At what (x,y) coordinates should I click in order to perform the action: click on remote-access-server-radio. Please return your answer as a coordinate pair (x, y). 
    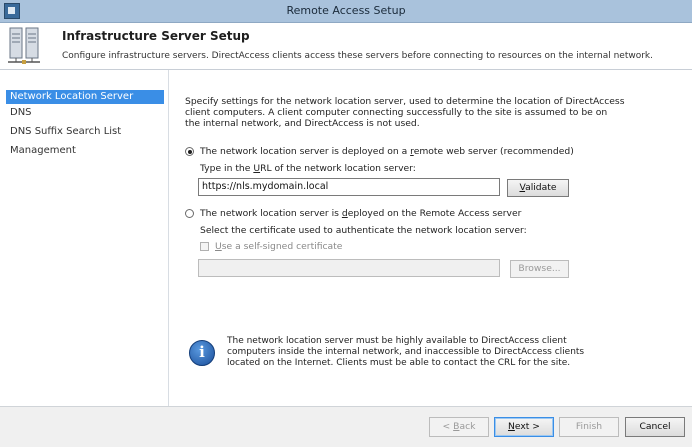
    Looking at the image, I should click on (189, 213).